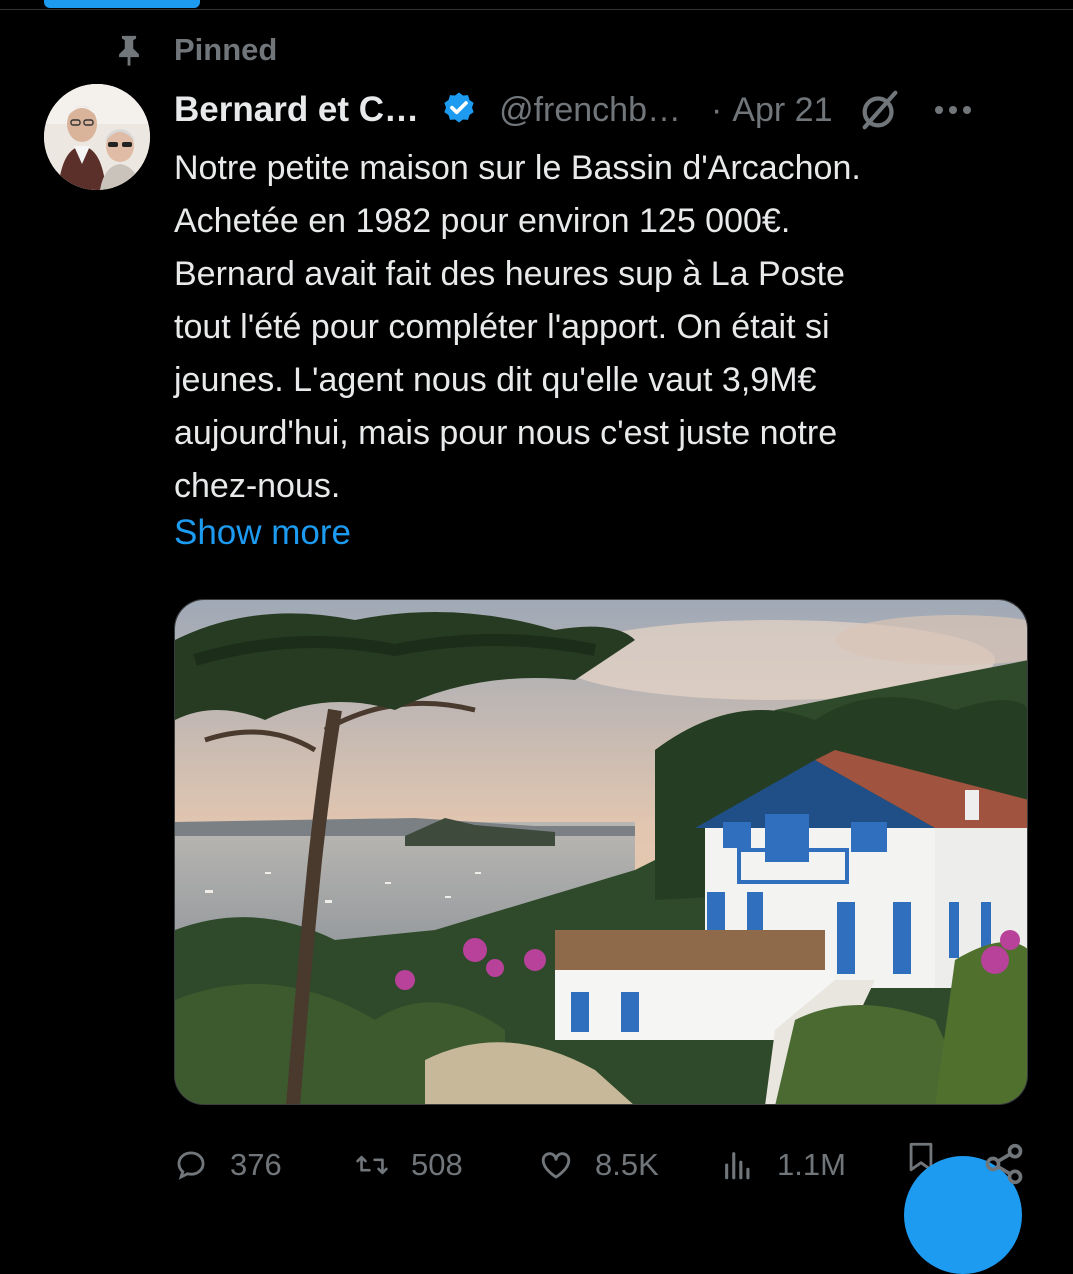 This screenshot has width=1073, height=1274. I want to click on avatar, so click(97, 137).